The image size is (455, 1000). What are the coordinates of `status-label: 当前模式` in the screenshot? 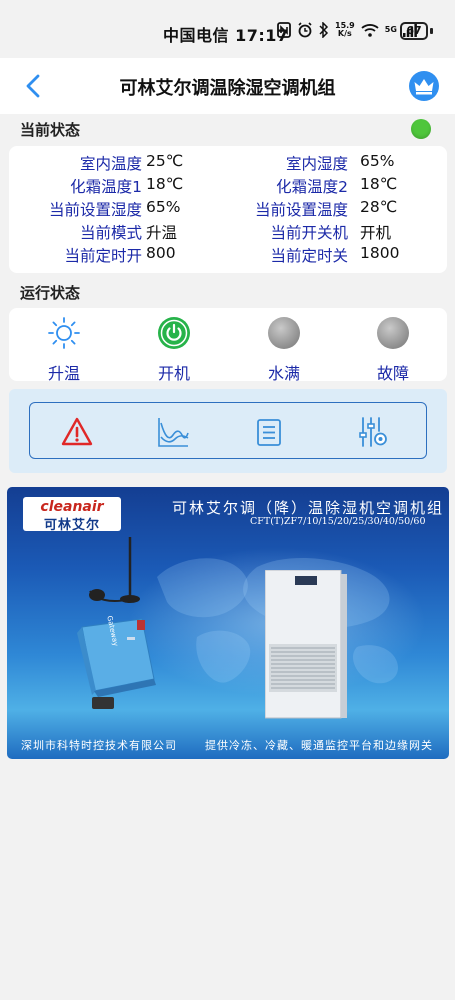 It's located at (110, 233).